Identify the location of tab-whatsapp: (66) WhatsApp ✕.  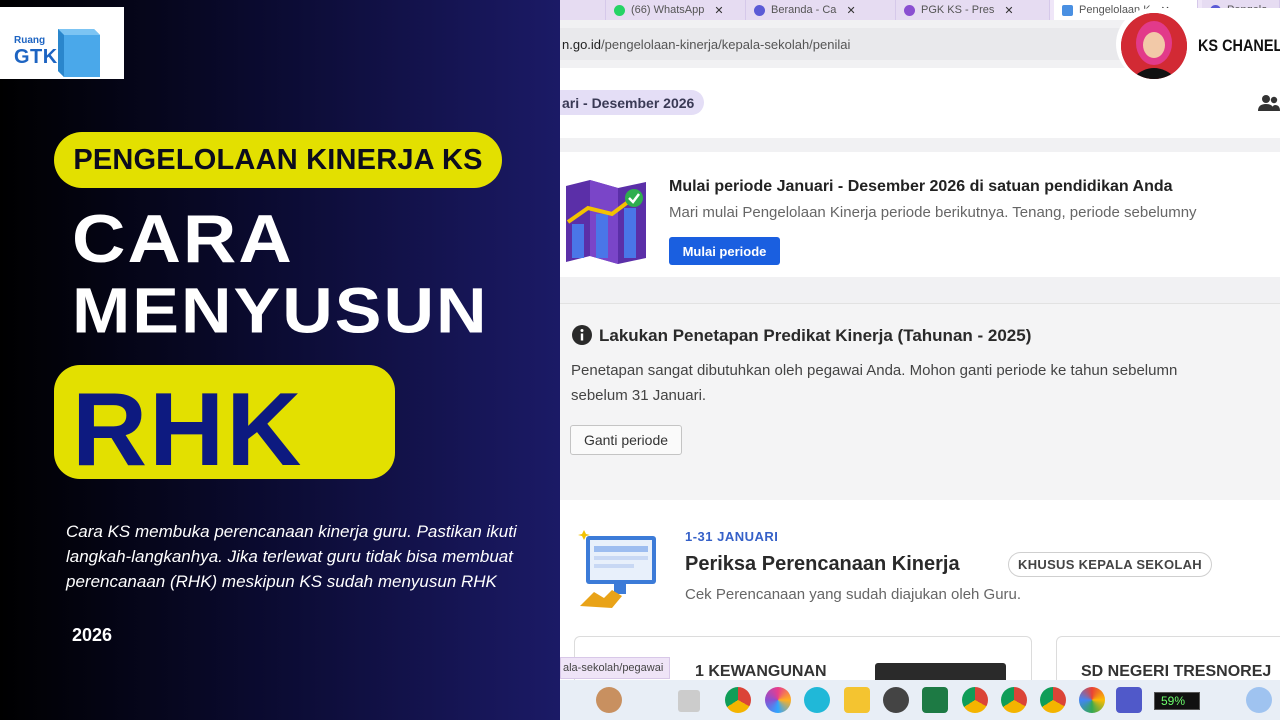
(676, 10).